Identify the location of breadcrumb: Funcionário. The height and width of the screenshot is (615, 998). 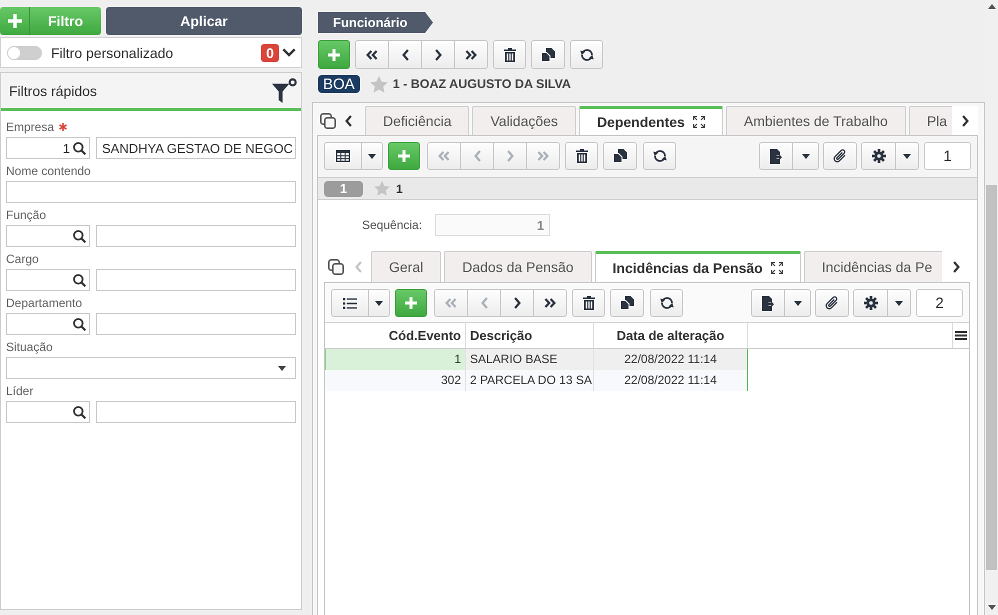
(375, 22).